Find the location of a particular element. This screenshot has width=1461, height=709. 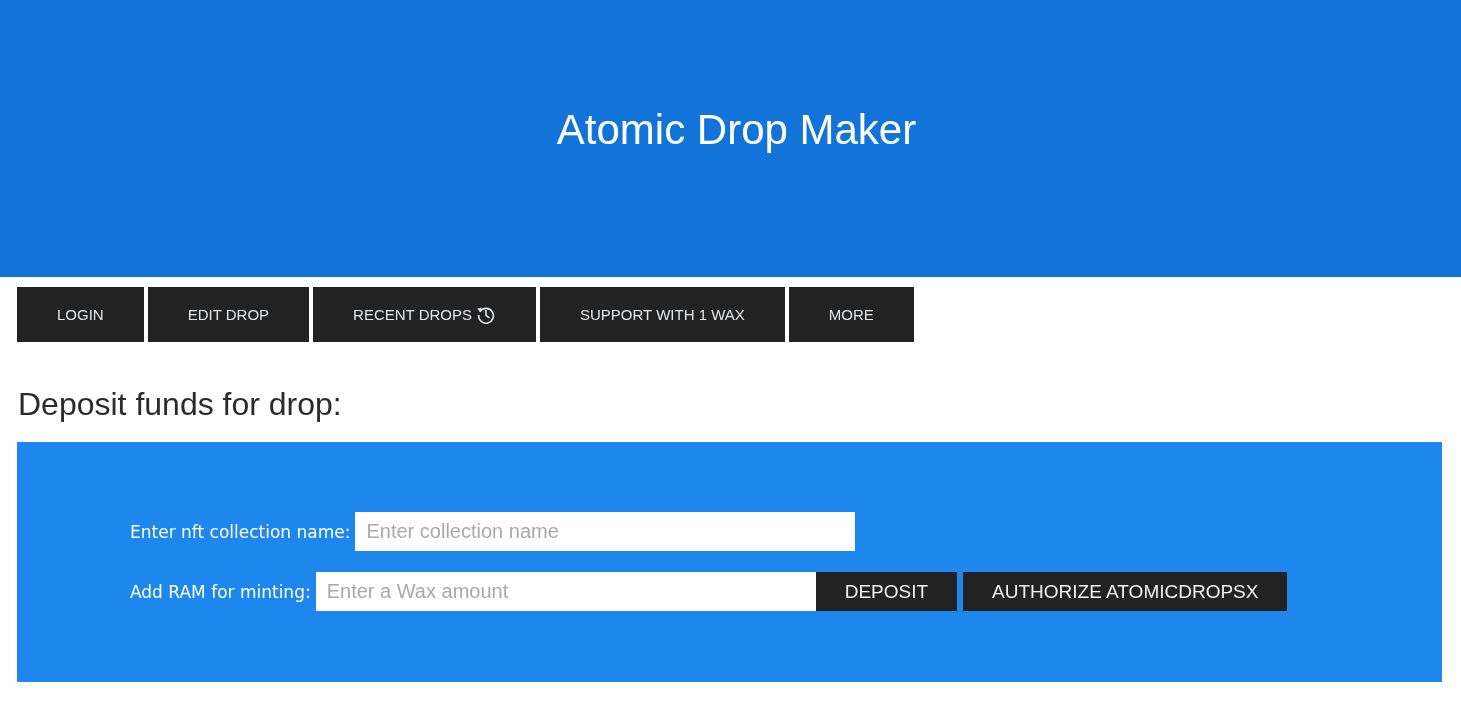

page-title: Atomic Drop Maker is located at coordinates (736, 130).